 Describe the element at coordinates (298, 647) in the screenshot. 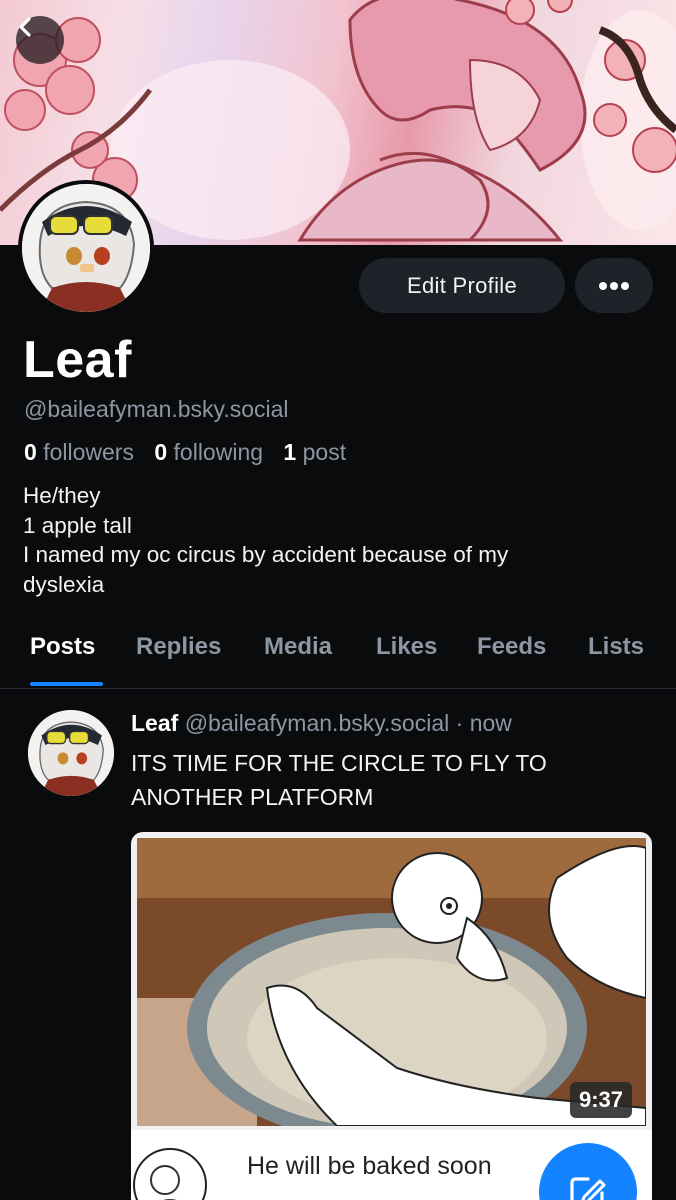

I see `tab-media: Media` at that location.